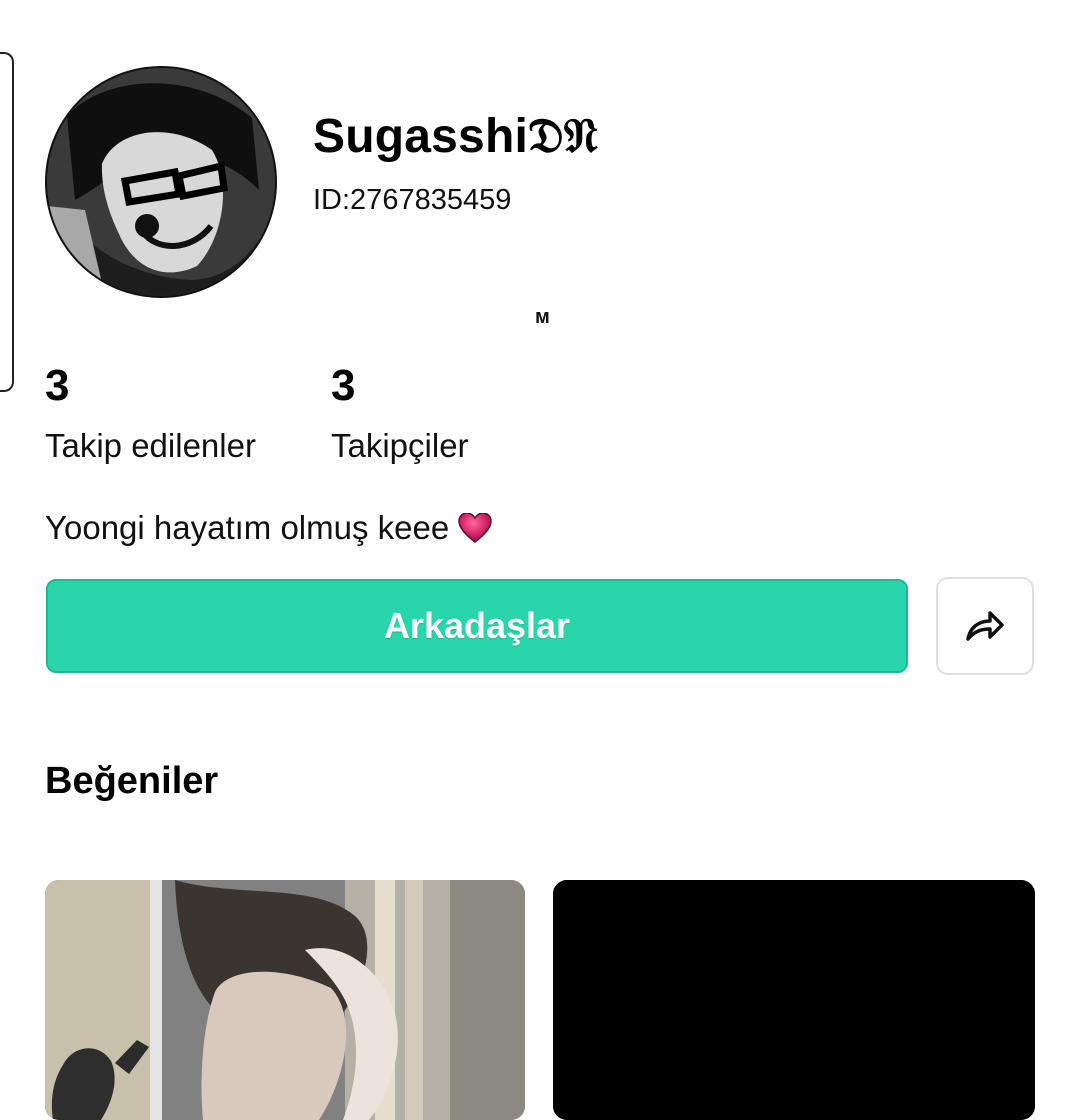  Describe the element at coordinates (343, 385) in the screenshot. I see `followers-count: 3` at that location.